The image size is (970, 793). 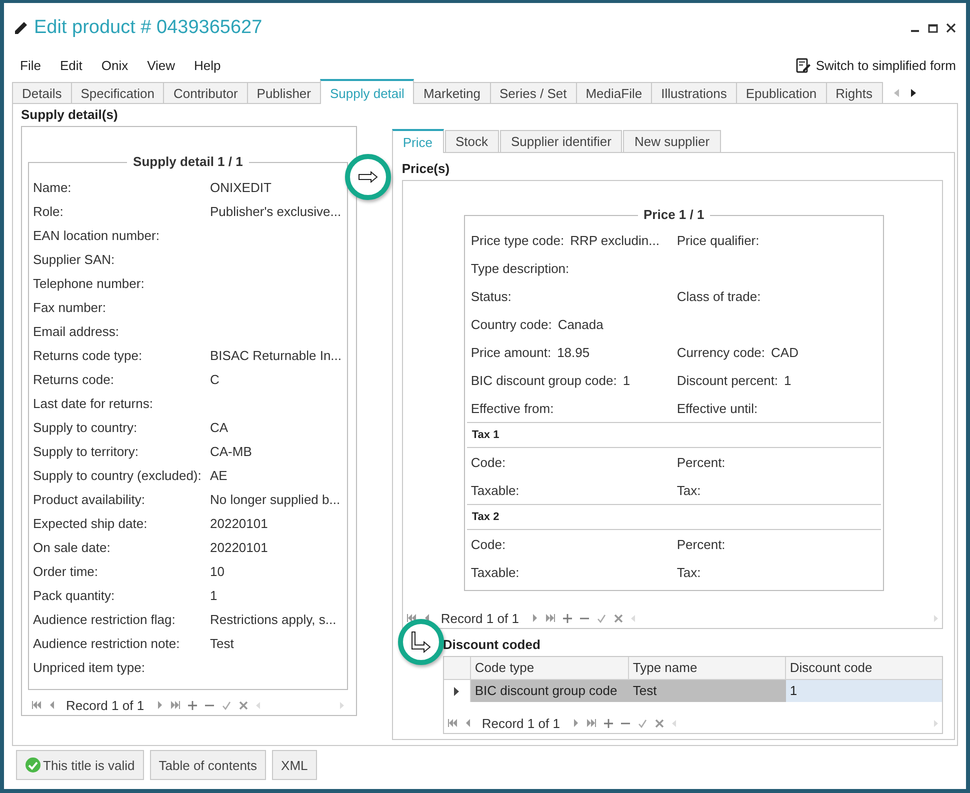 I want to click on tab: Epublication, so click(x=781, y=92).